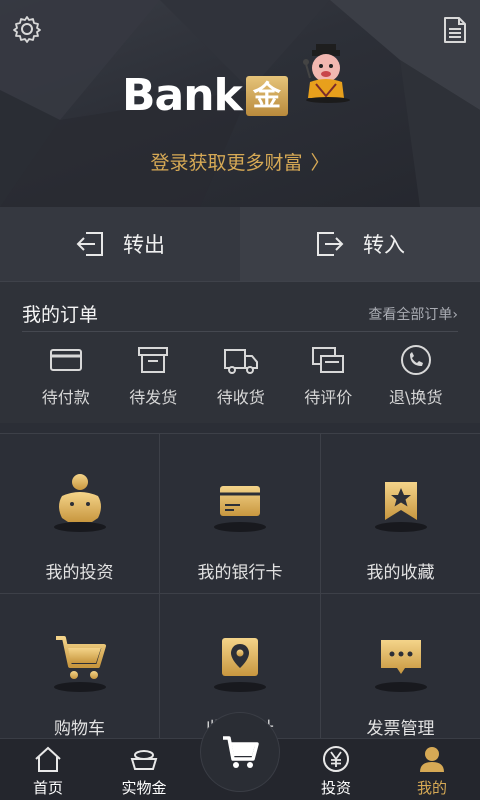 The width and height of the screenshot is (480, 800). Describe the element at coordinates (400, 657) in the screenshot. I see `invoice-message-icon` at that location.